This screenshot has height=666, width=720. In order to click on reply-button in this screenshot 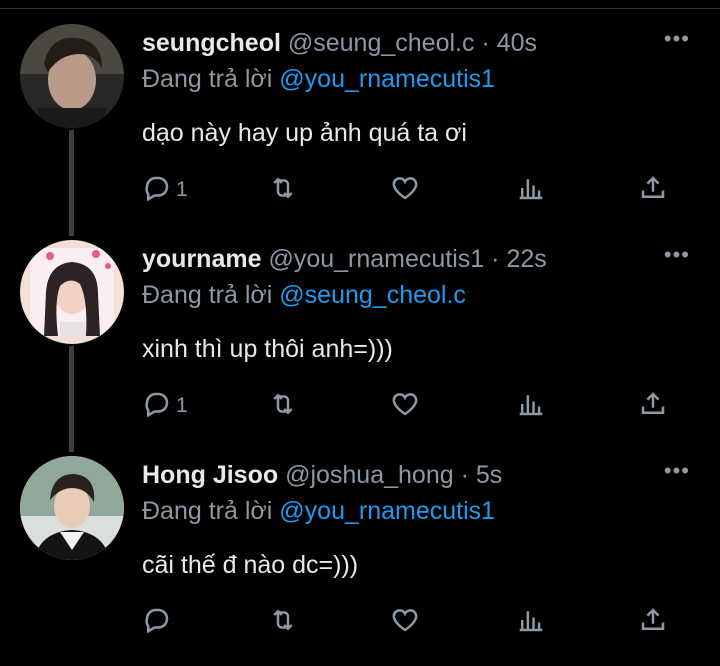, I will do `click(159, 622)`.